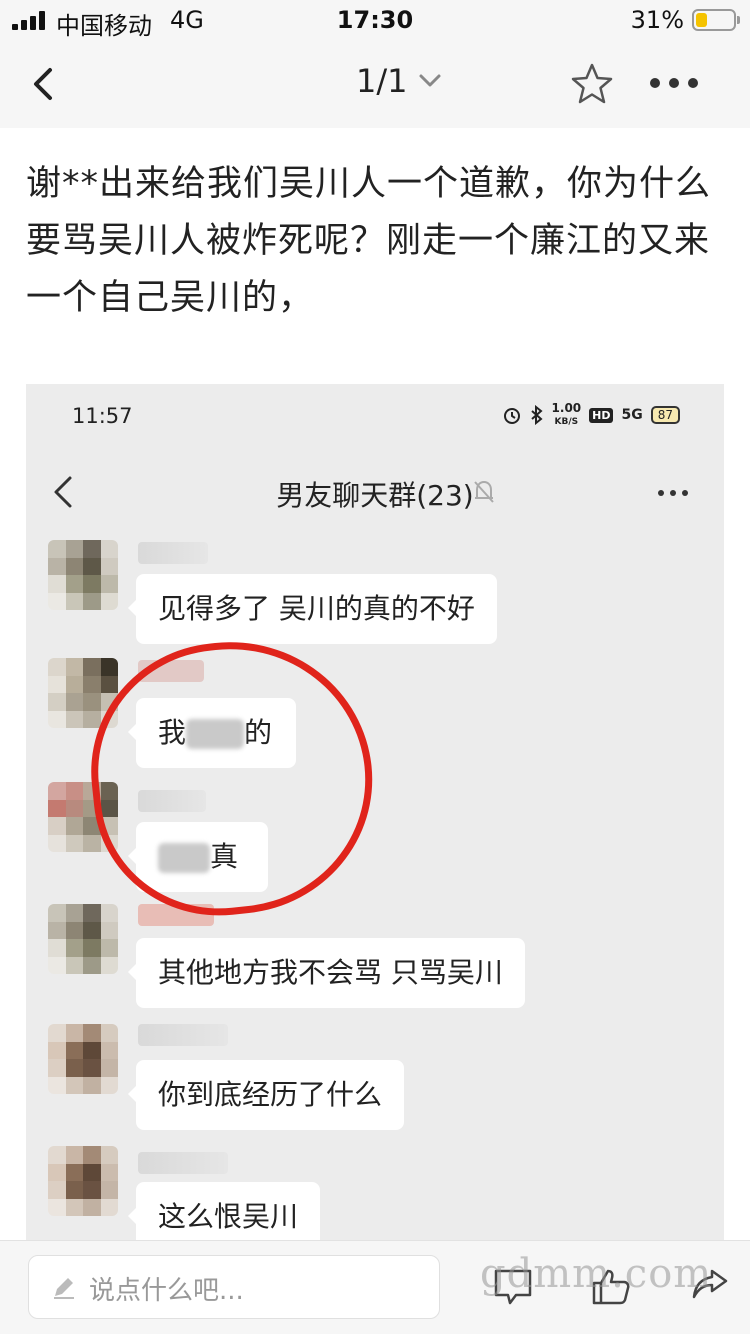 The width and height of the screenshot is (750, 1334). I want to click on pager-dropdown: 1/1, so click(399, 81).